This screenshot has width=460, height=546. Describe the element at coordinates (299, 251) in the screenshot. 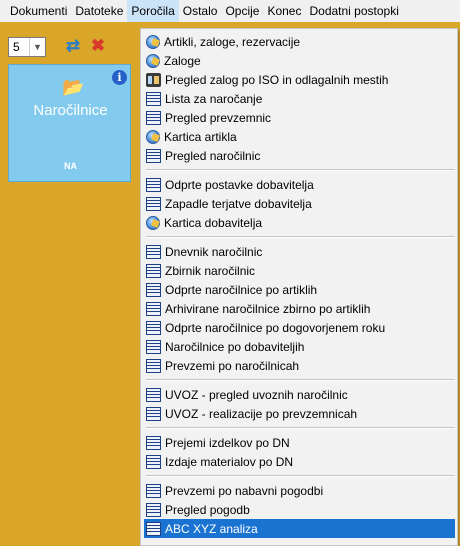

I see `menu-item: Dnevnik naročilnic` at that location.